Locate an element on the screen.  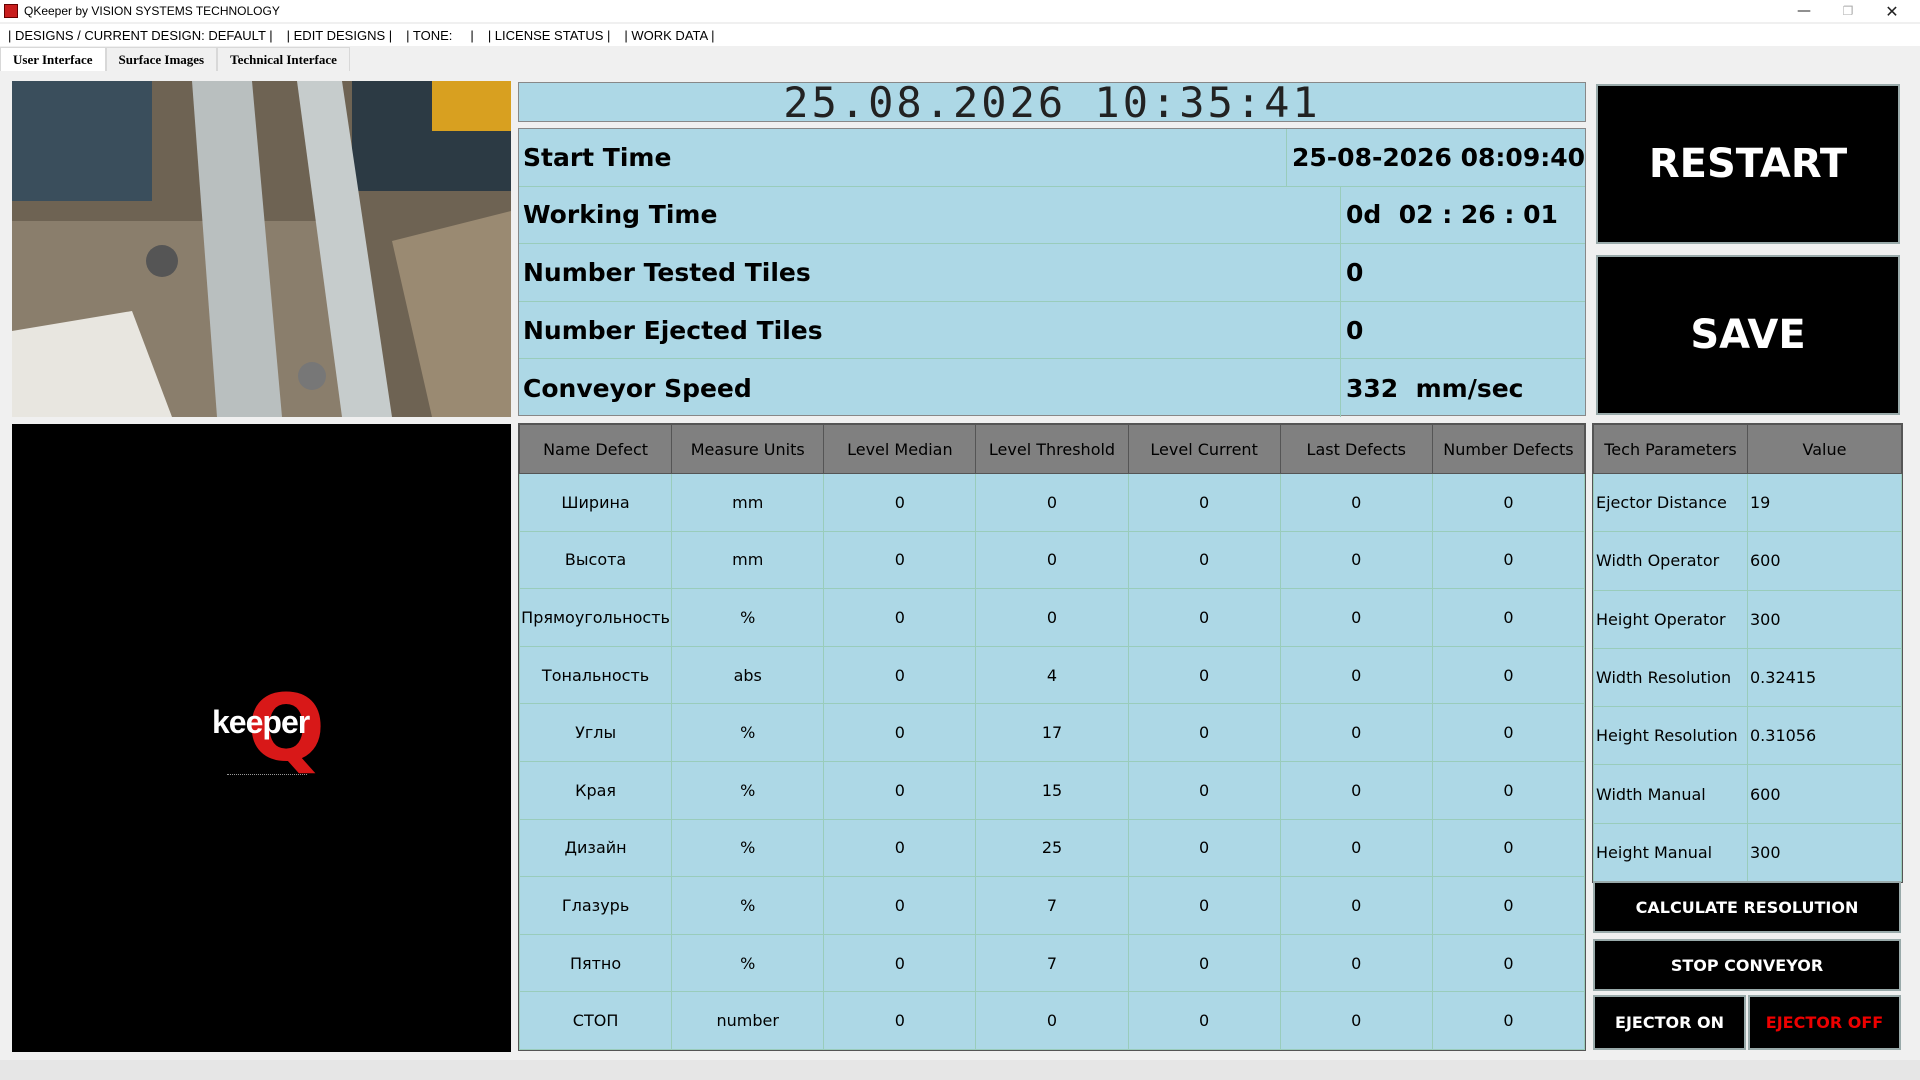
menu-edit-designs: | EDIT DESIGNS | is located at coordinates (342, 35).